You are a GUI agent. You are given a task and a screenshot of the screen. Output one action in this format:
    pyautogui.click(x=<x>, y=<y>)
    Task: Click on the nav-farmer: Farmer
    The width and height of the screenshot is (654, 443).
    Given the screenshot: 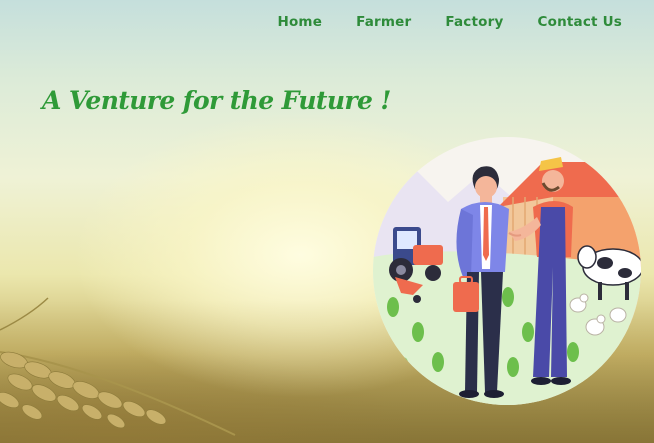 What is the action you would take?
    pyautogui.click(x=383, y=22)
    